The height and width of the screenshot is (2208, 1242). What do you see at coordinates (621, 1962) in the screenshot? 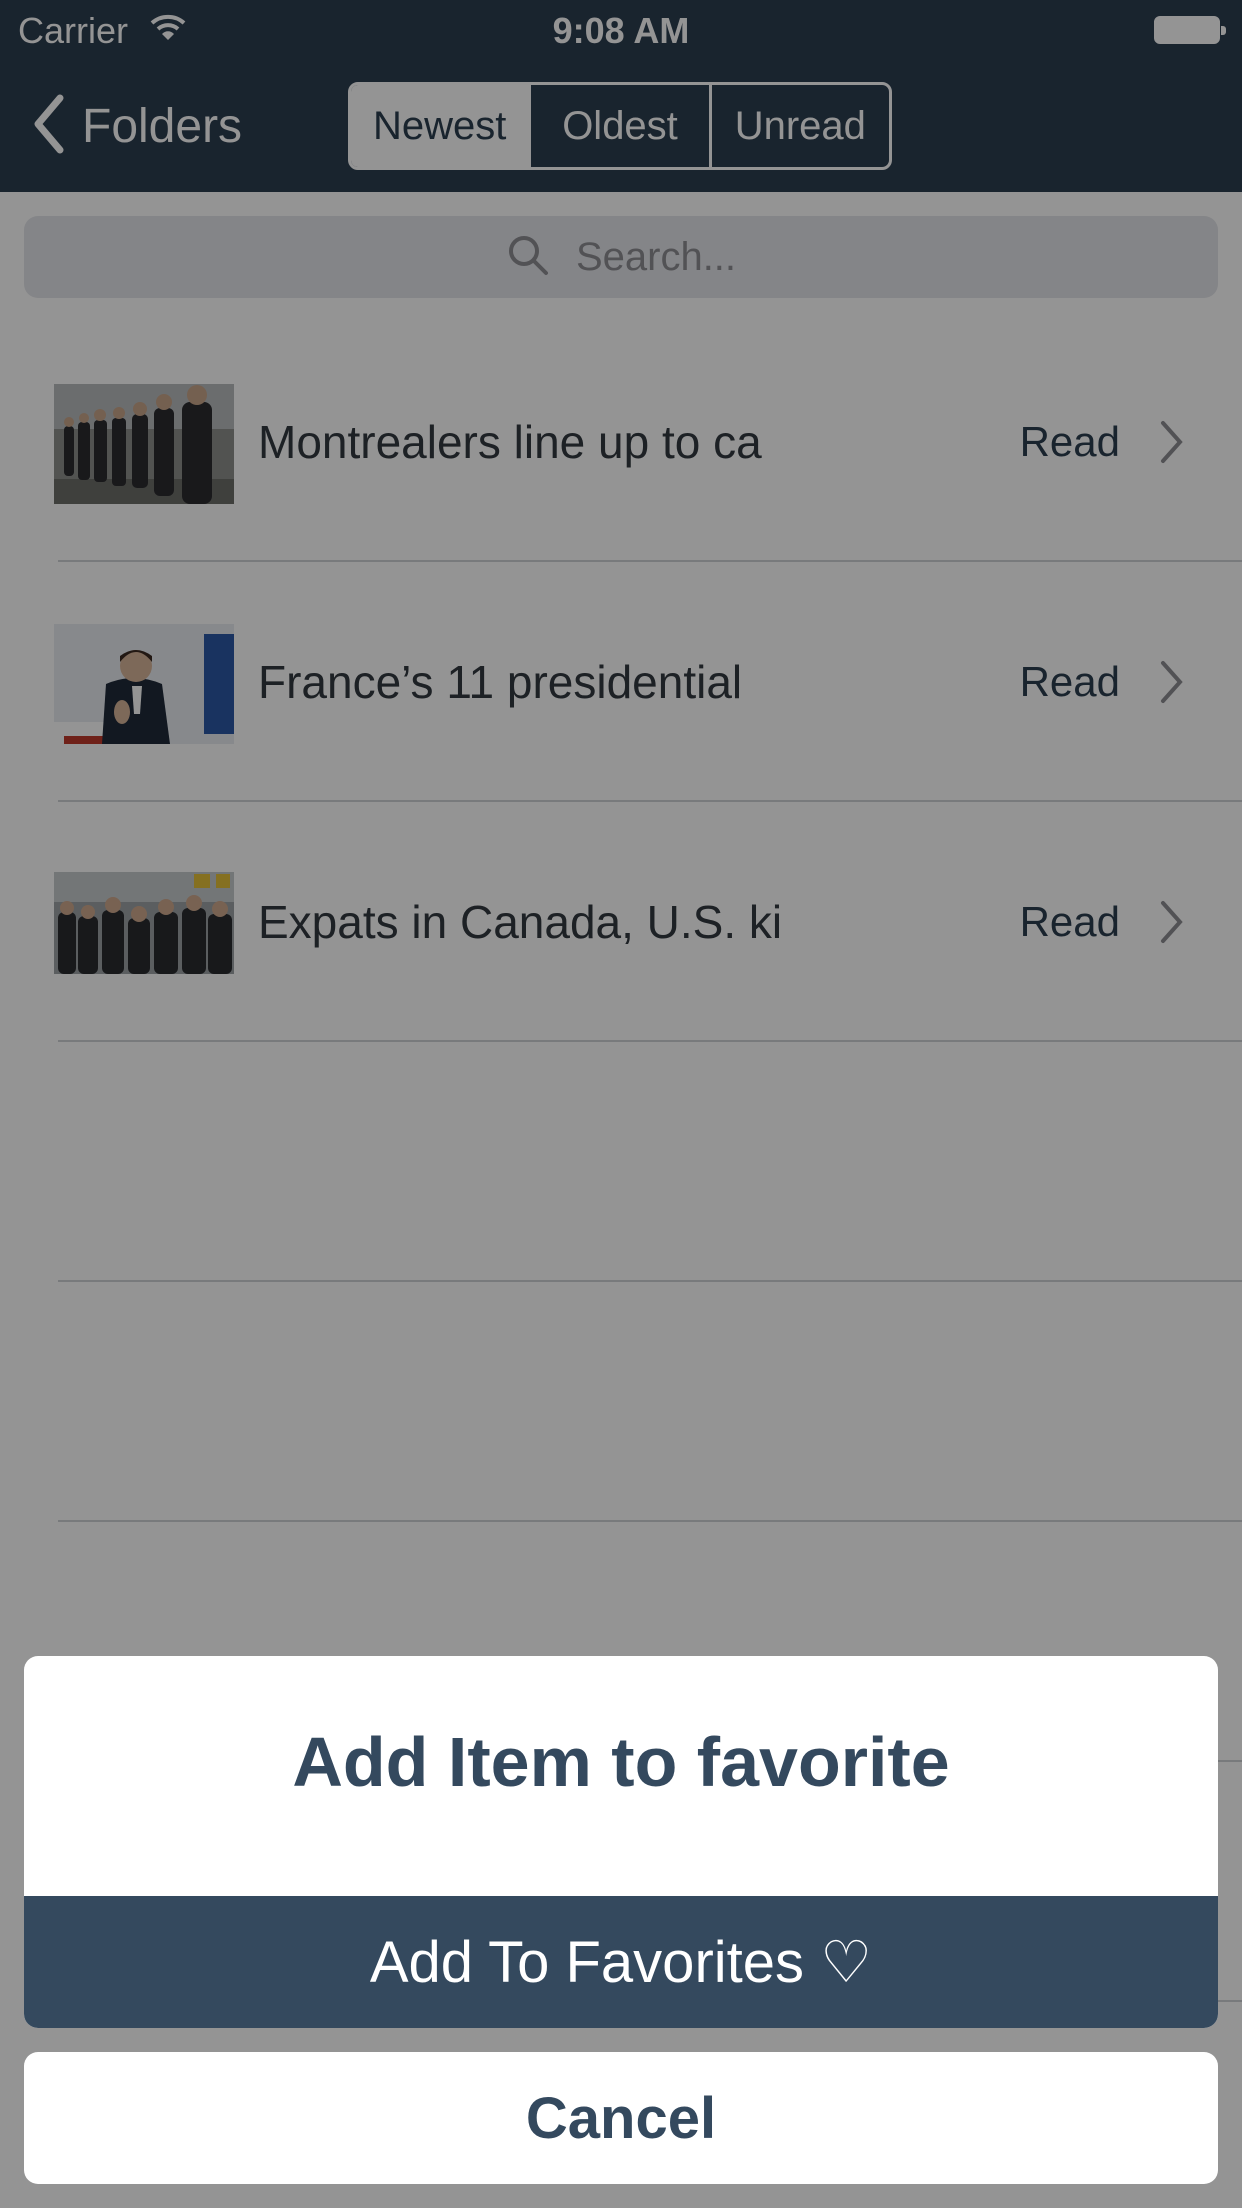
I see `add-to-favorites-button: Add To Favorites ♡` at bounding box center [621, 1962].